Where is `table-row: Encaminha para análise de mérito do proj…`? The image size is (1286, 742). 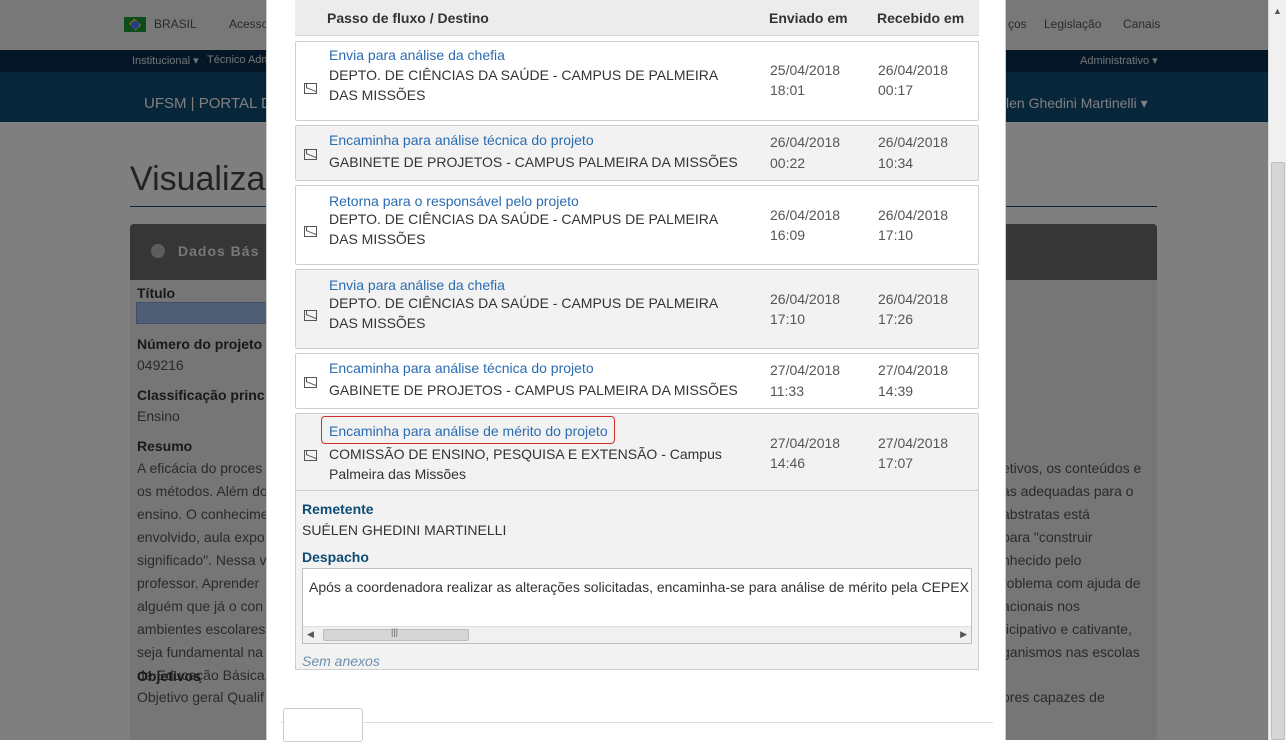 table-row: Encaminha para análise de mérito do proj… is located at coordinates (637, 452).